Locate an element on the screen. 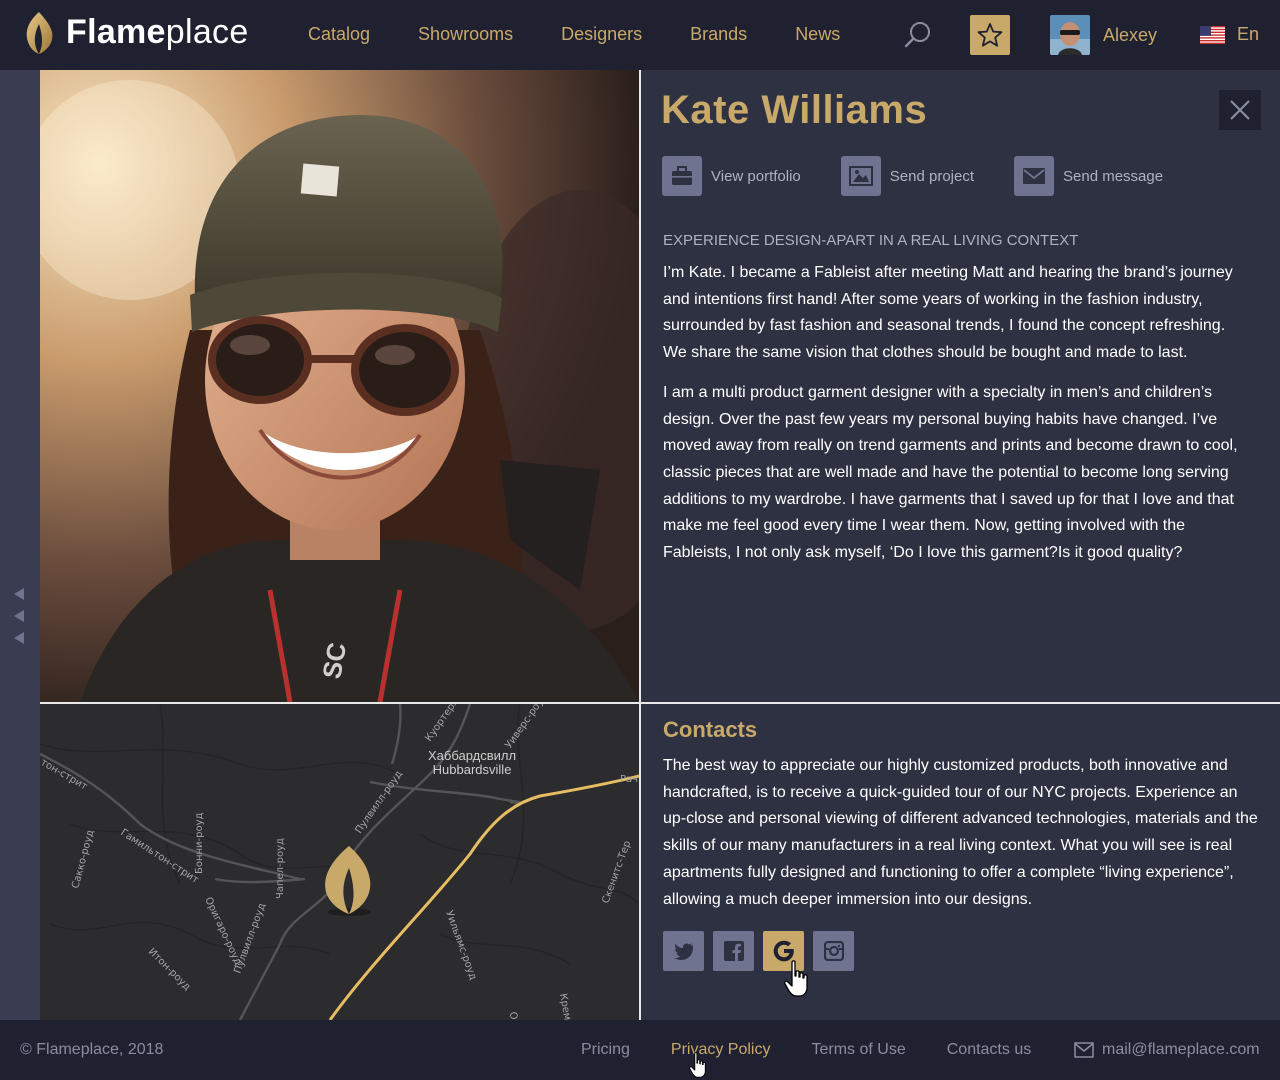 The width and height of the screenshot is (1280, 1080). svg-text: Чапел-роуд is located at coordinates (280, 868).